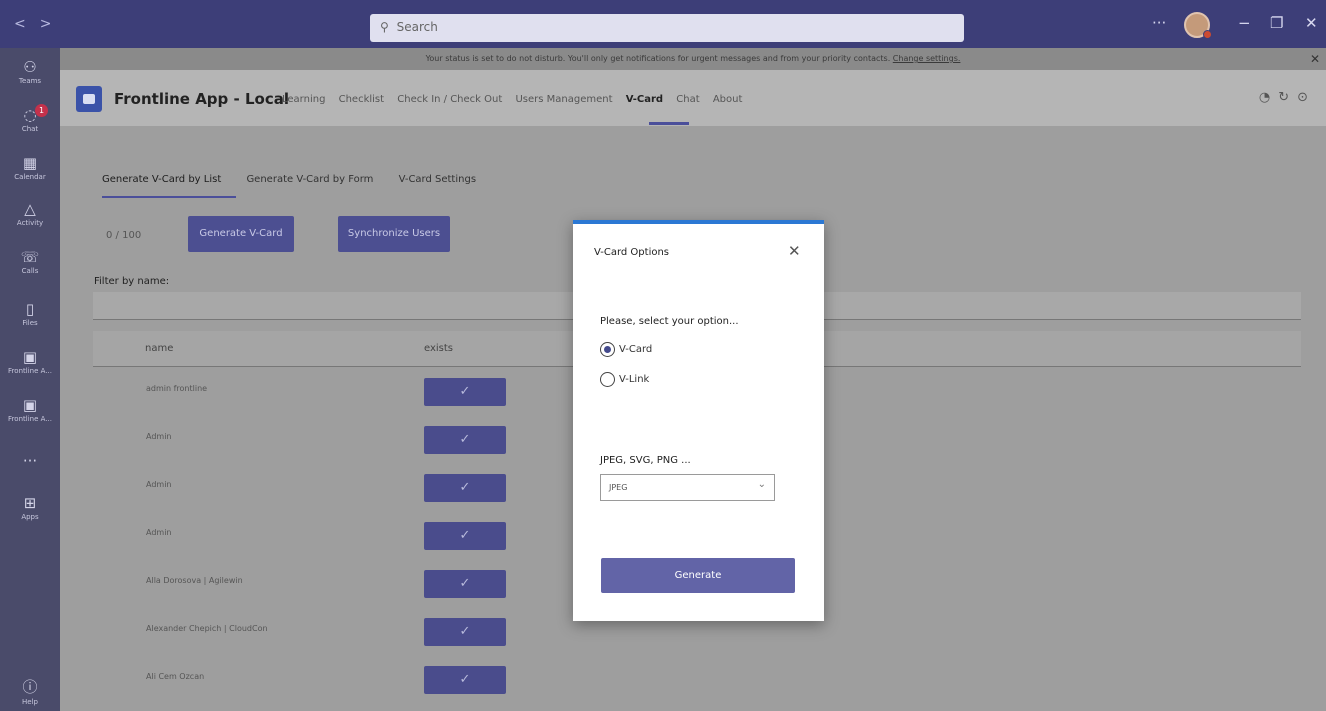  Describe the element at coordinates (607, 349) in the screenshot. I see `radio-checked-icon` at that location.